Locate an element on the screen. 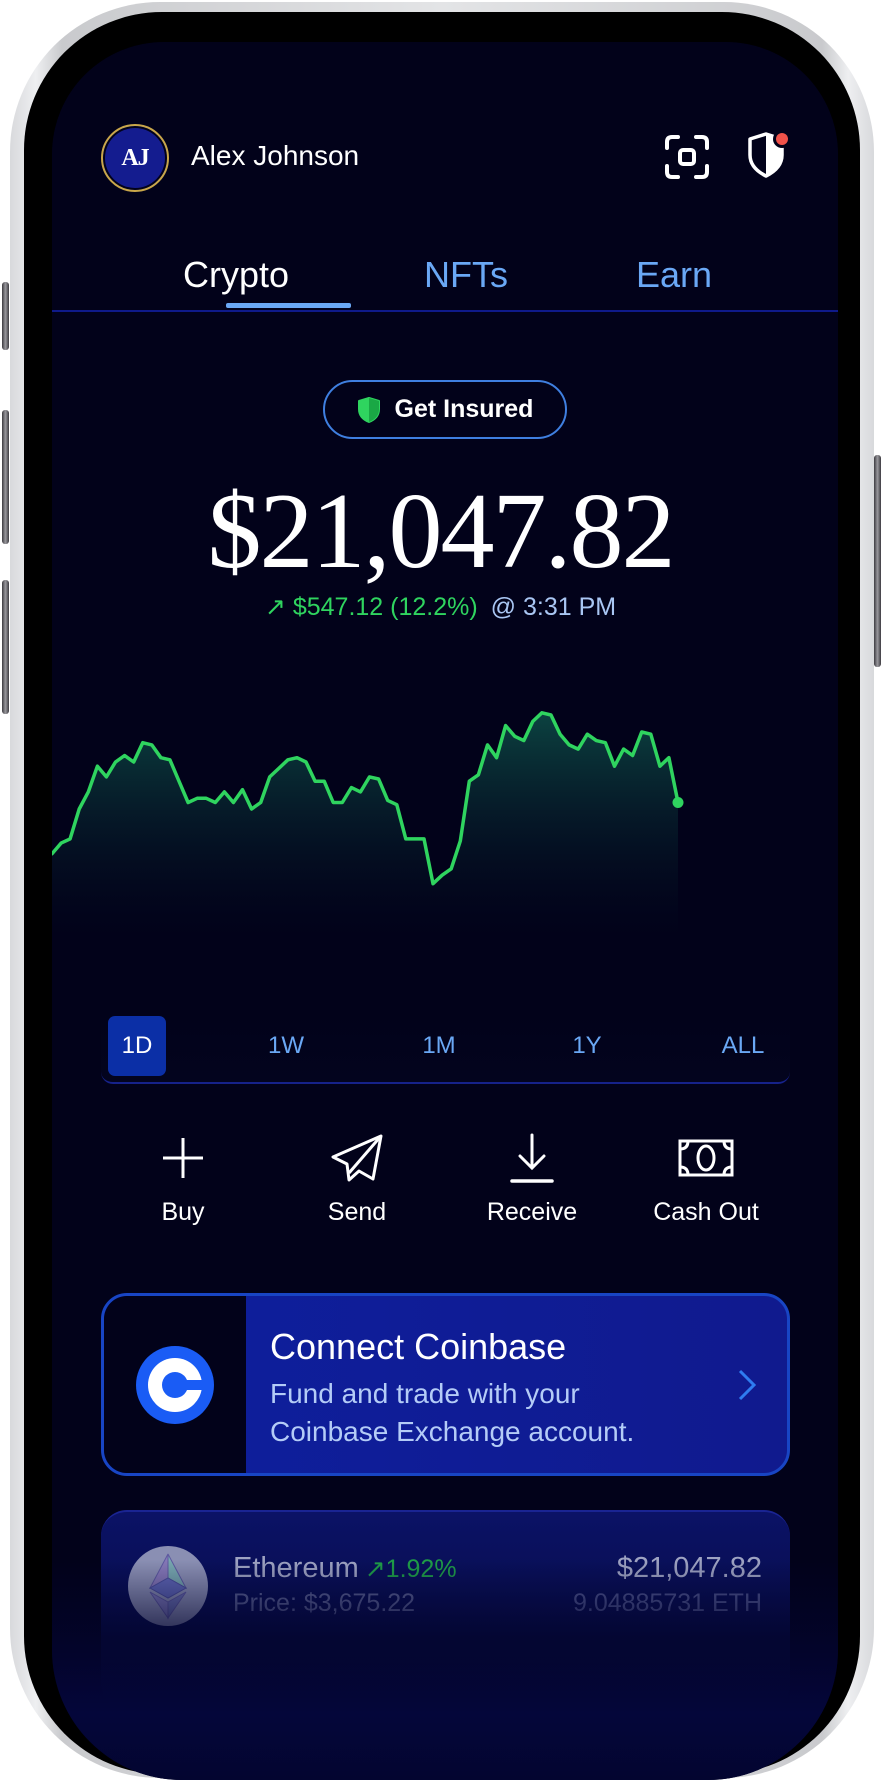 This screenshot has width=881, height=1780. download-icon is located at coordinates (532, 1158).